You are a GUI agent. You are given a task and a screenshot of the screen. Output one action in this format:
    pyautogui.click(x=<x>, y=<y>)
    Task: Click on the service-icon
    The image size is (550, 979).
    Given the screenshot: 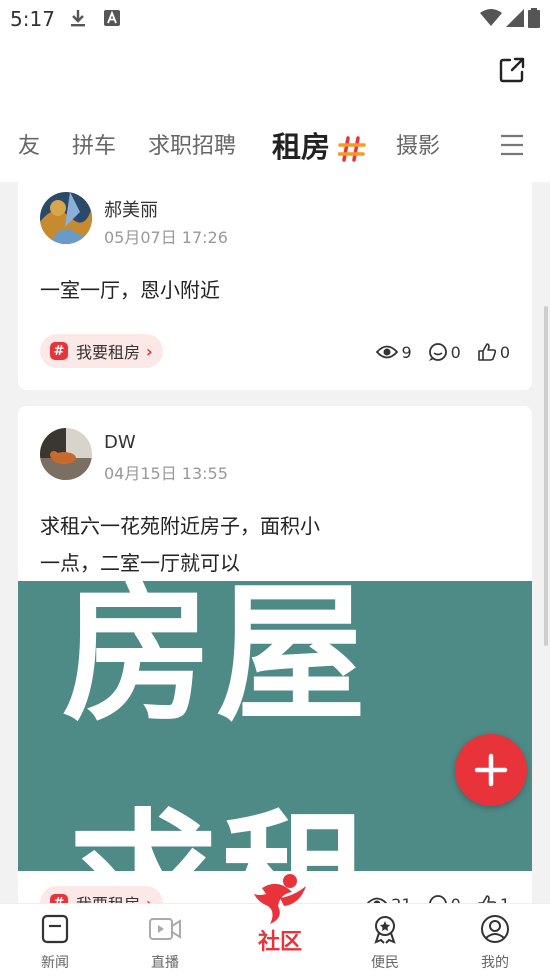 What is the action you would take?
    pyautogui.click(x=385, y=930)
    